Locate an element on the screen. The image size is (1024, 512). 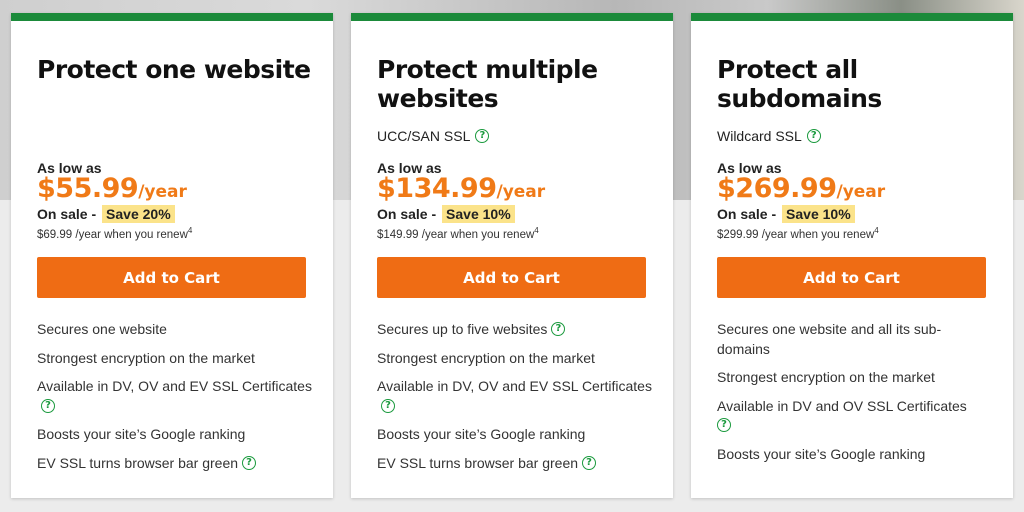
renewal-text: $299.99 /year when you renew is located at coordinates (796, 234).